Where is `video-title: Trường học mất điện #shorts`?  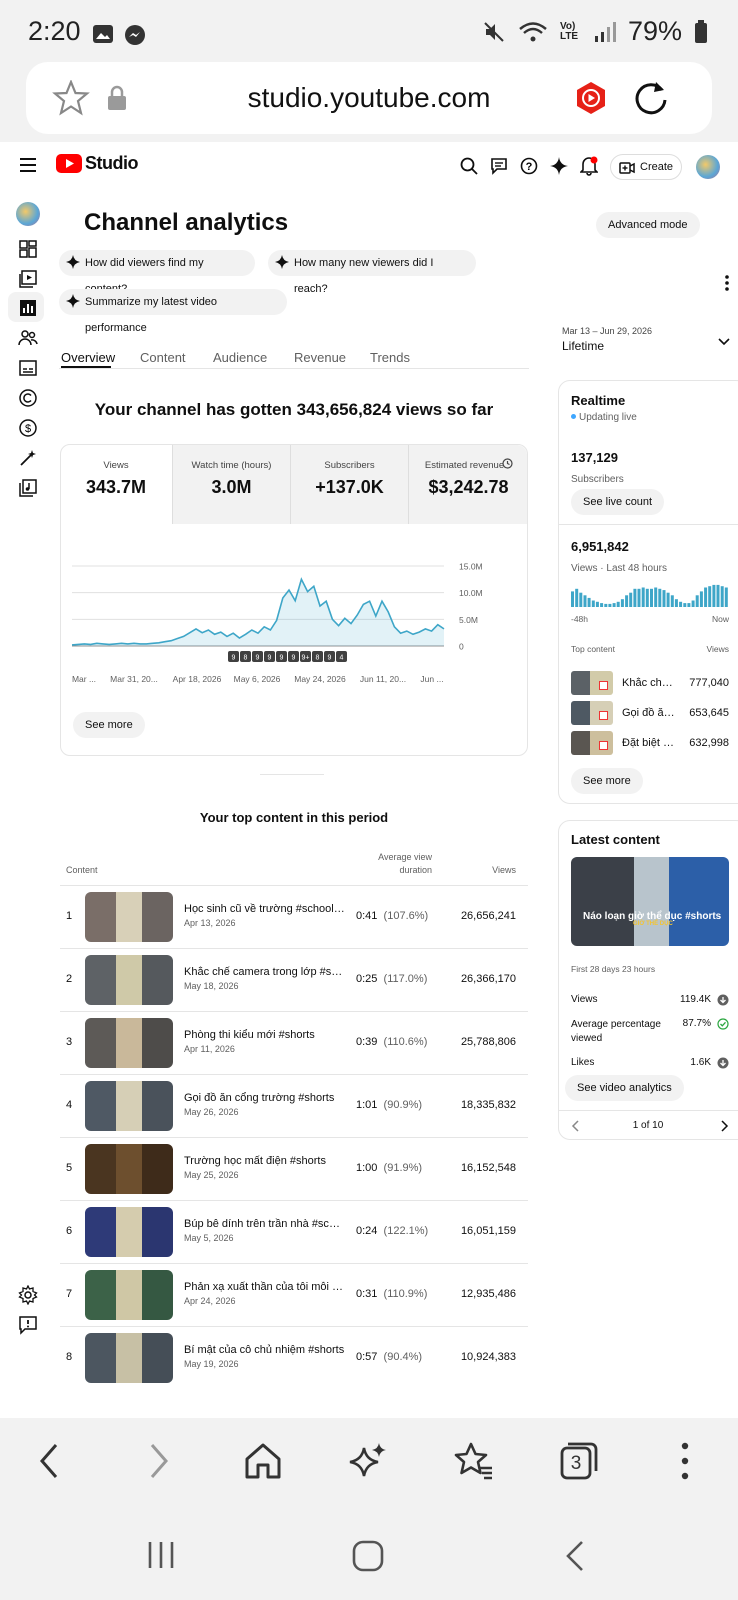
video-title: Trường học mất điện #shorts is located at coordinates (265, 1161).